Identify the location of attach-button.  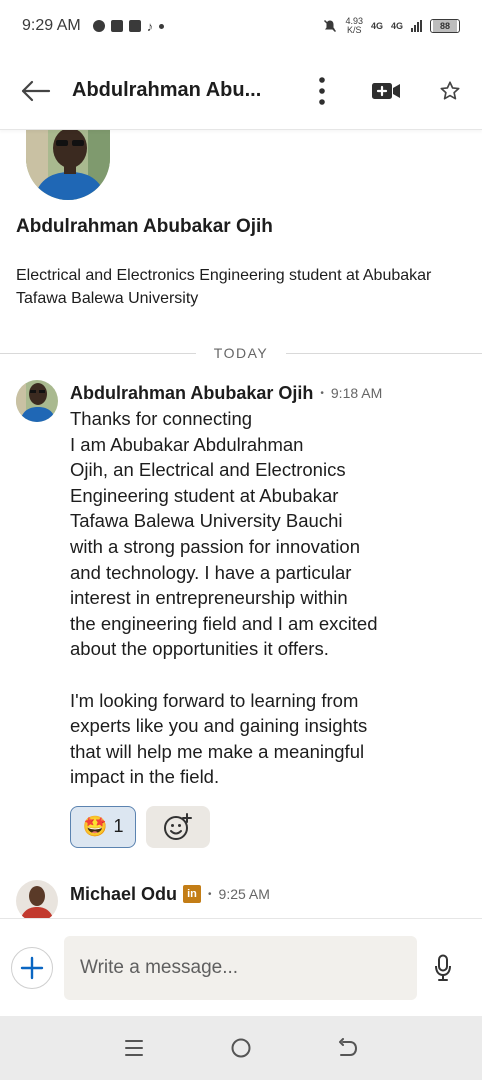
(32, 967).